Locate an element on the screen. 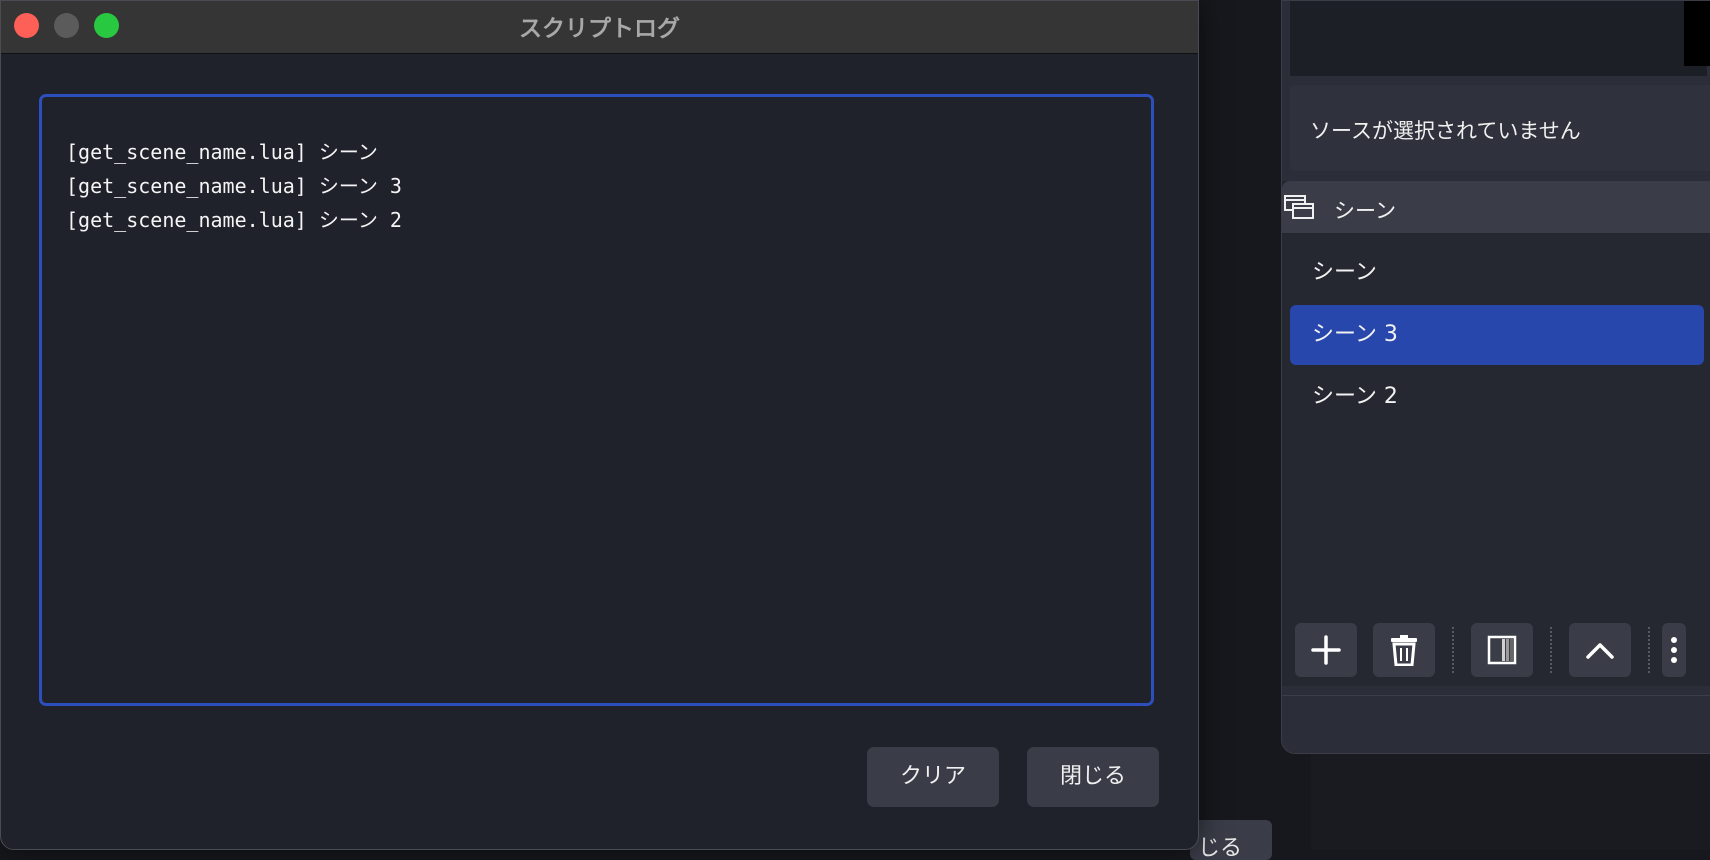  log-line: [get_scene_name.lua] シーン 3 is located at coordinates (234, 186).